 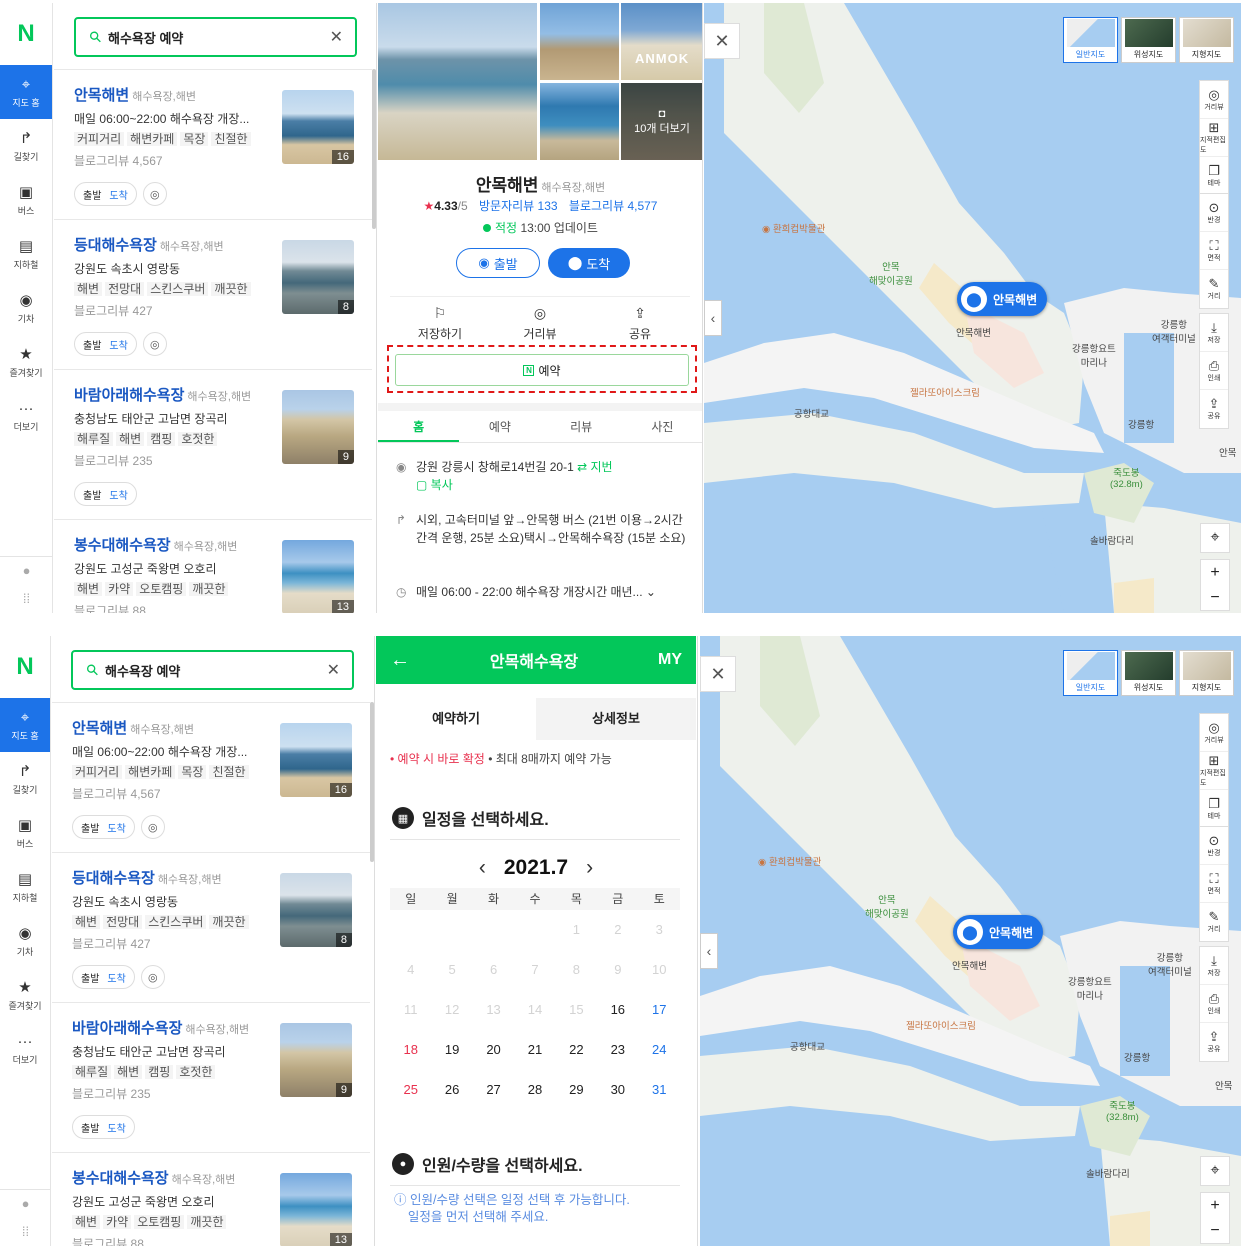 What do you see at coordinates (400, 660) in the screenshot?
I see `back-arrow-icon: ←` at bounding box center [400, 660].